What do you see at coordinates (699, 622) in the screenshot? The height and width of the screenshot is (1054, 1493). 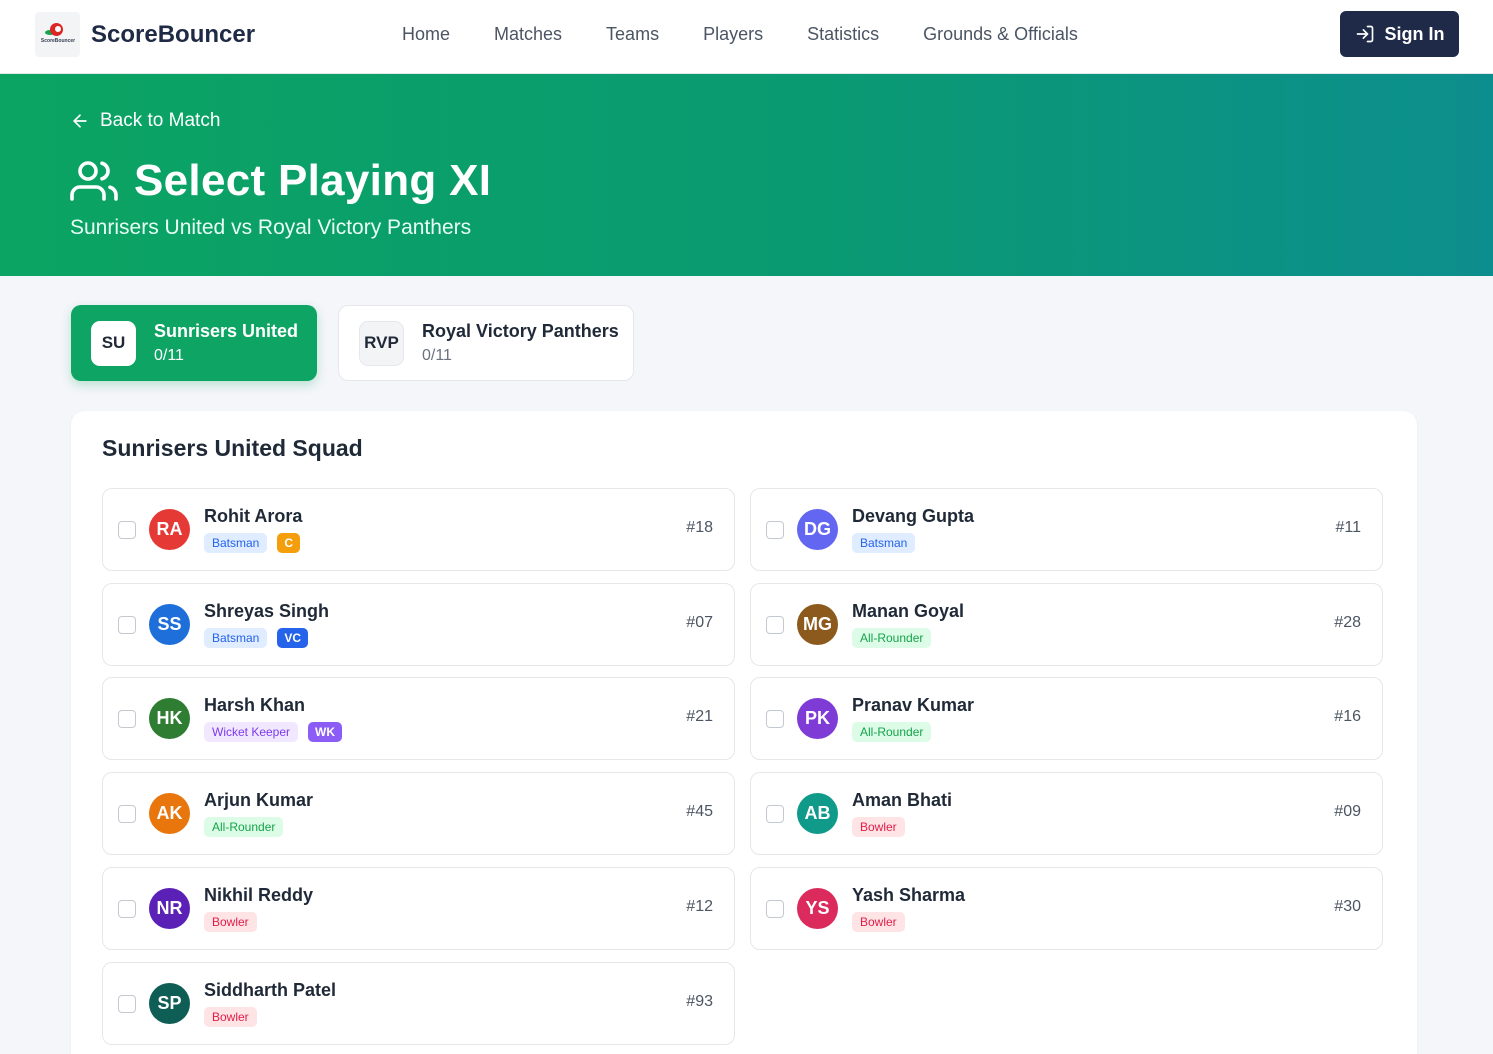 I see `jersey-number: #07` at bounding box center [699, 622].